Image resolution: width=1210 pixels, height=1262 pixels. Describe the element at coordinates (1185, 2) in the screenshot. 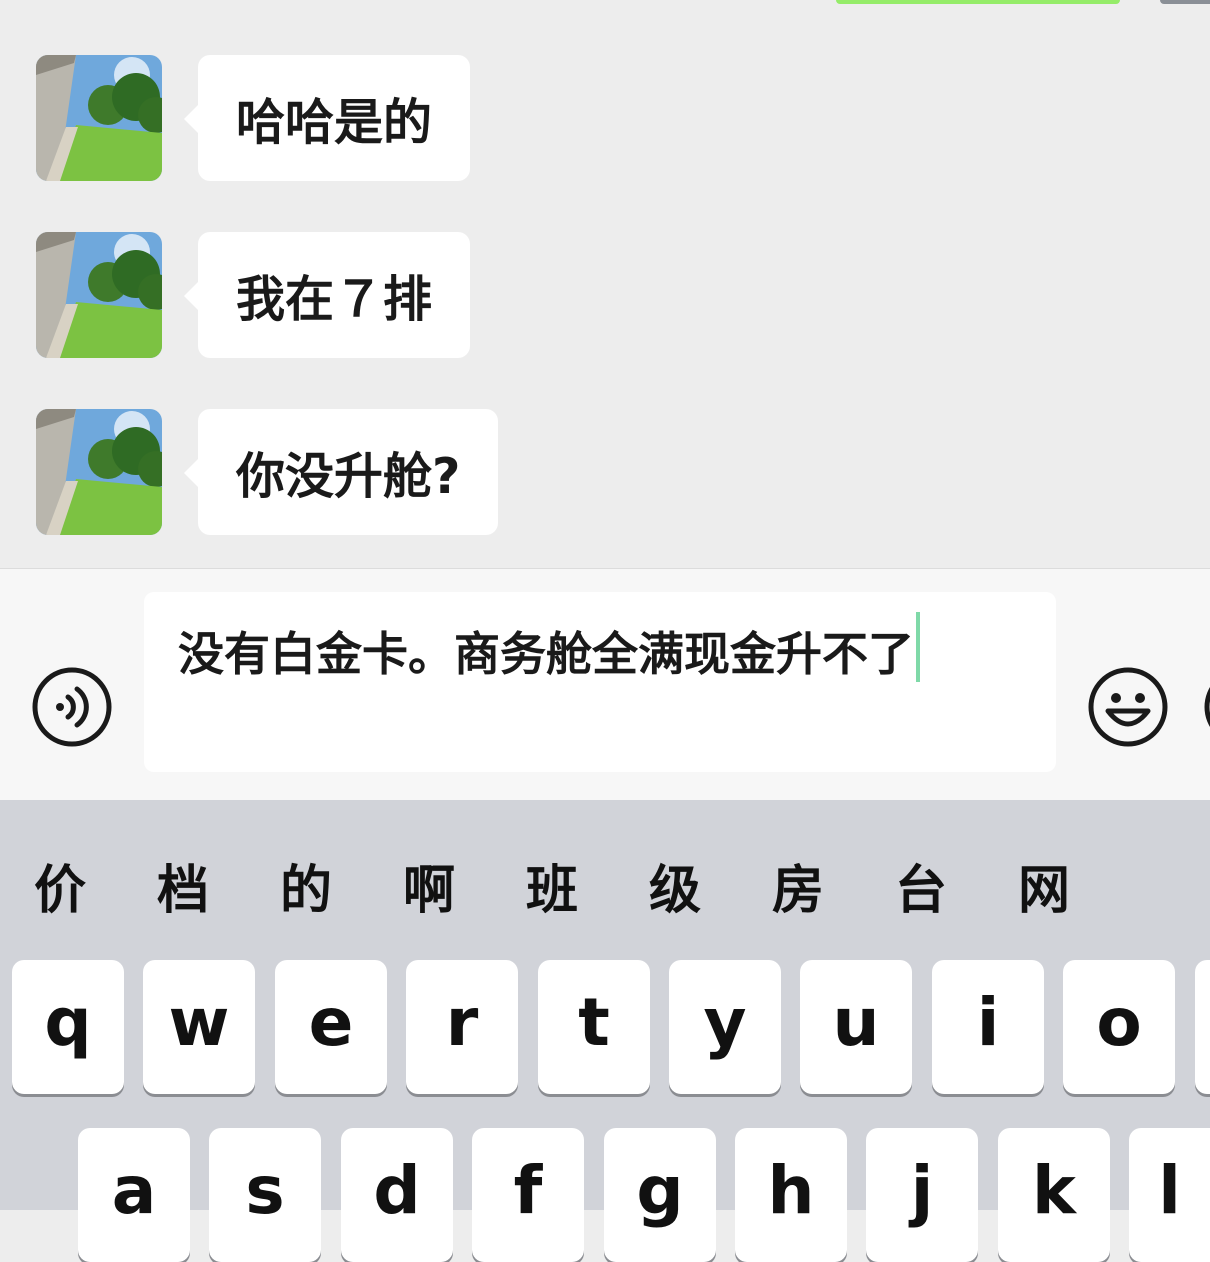

I see `avatar-edge` at that location.